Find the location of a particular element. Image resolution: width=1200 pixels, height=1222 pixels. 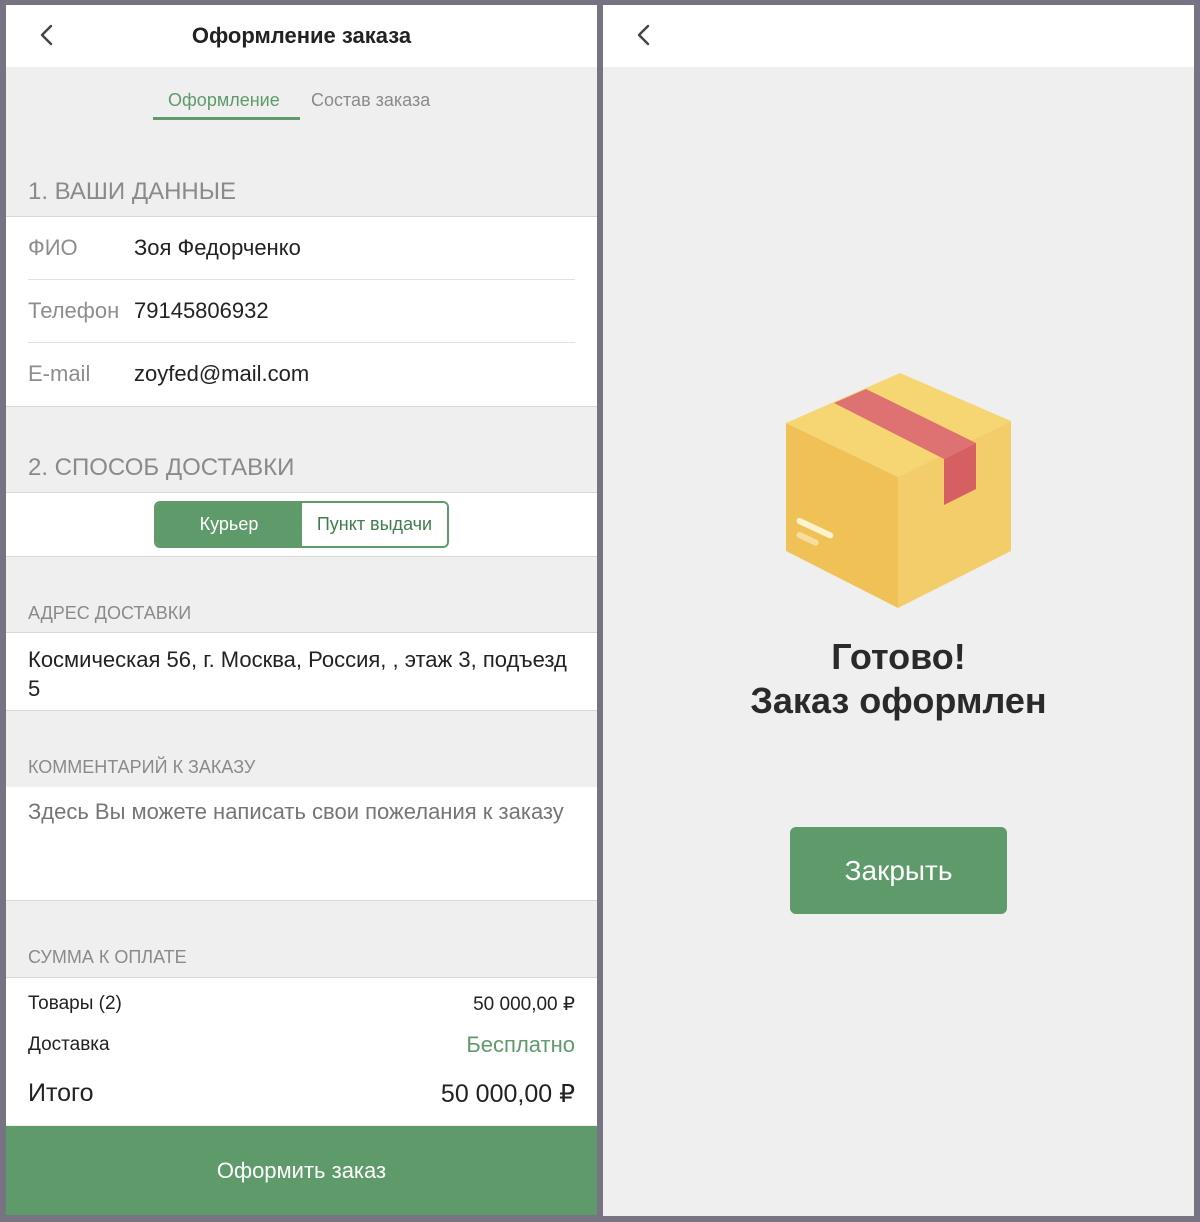

tab-order-contents: Состав заказа is located at coordinates (370, 100).